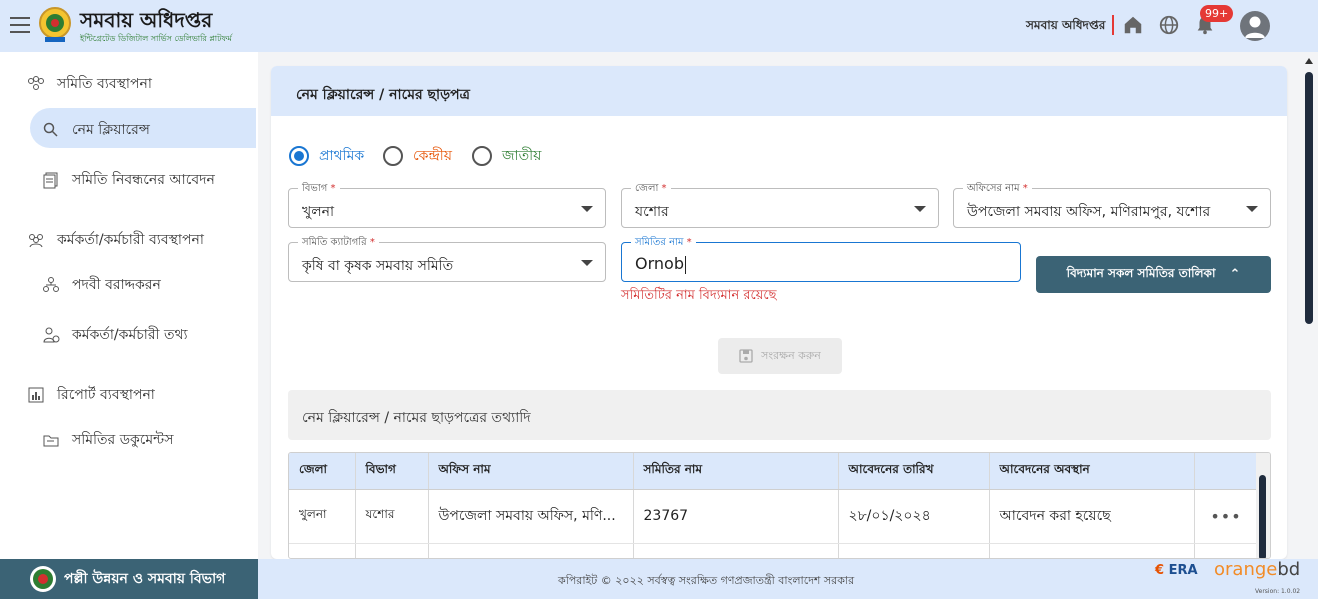  I want to click on person-info-icon, so click(51, 335).